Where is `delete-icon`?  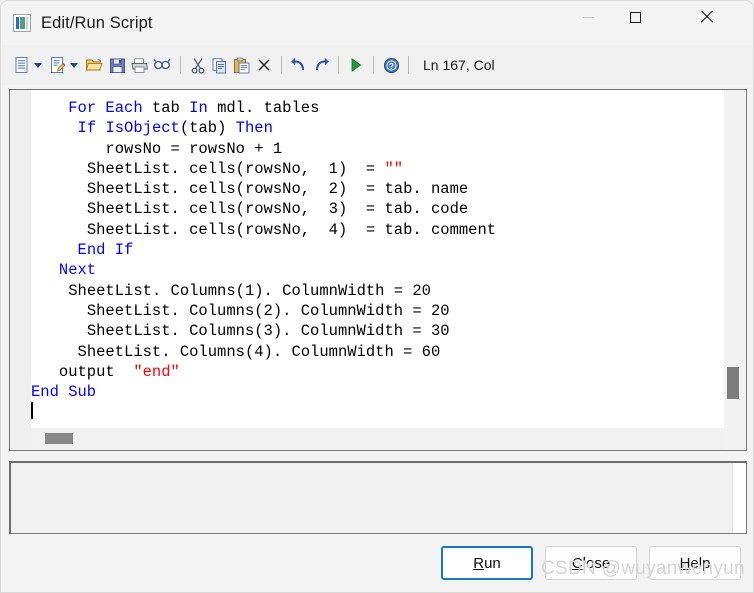
delete-icon is located at coordinates (264, 65).